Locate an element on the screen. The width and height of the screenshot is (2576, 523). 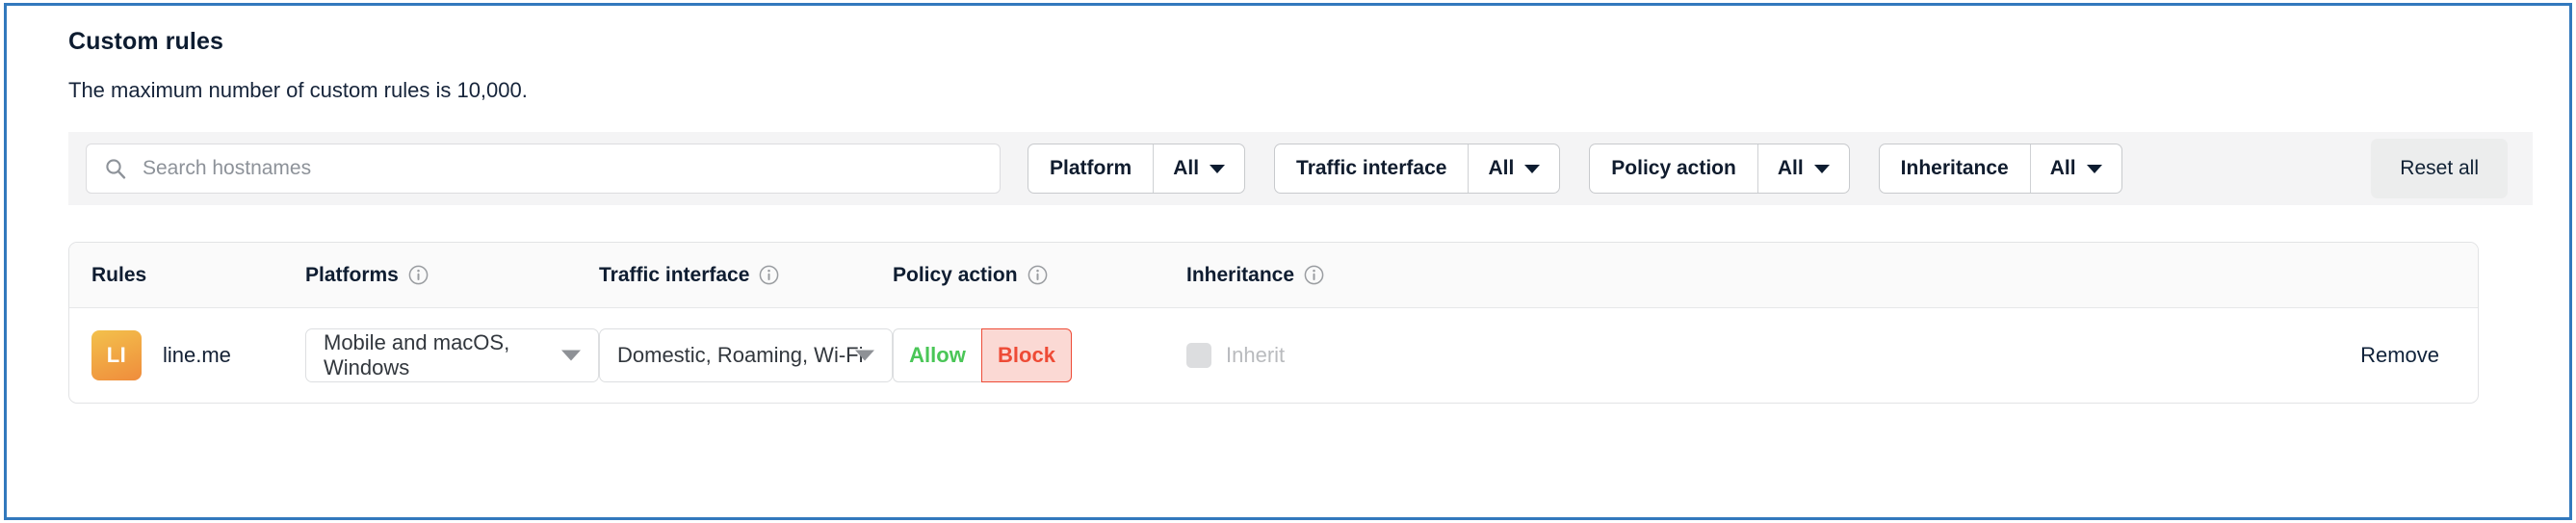
filter-platform-value: All is located at coordinates (1198, 168).